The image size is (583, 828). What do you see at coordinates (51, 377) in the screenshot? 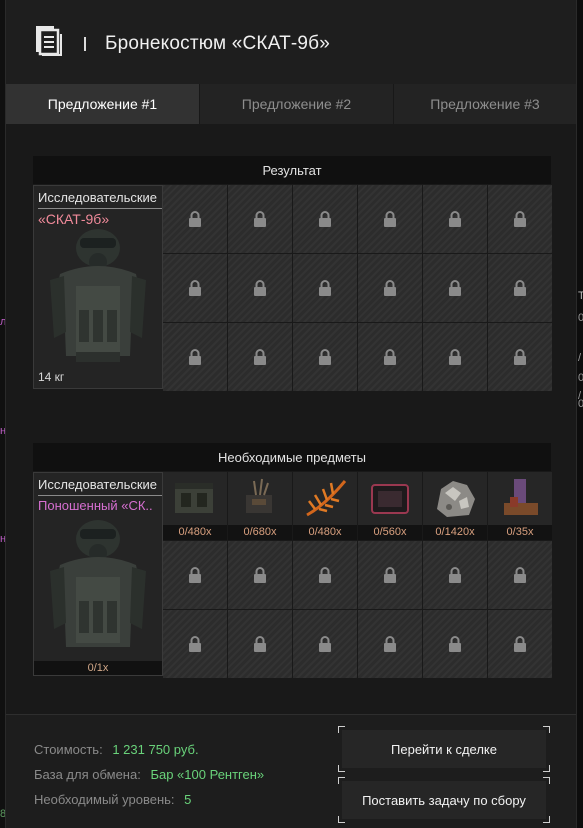
I see `item-weight: 14 кг` at bounding box center [51, 377].